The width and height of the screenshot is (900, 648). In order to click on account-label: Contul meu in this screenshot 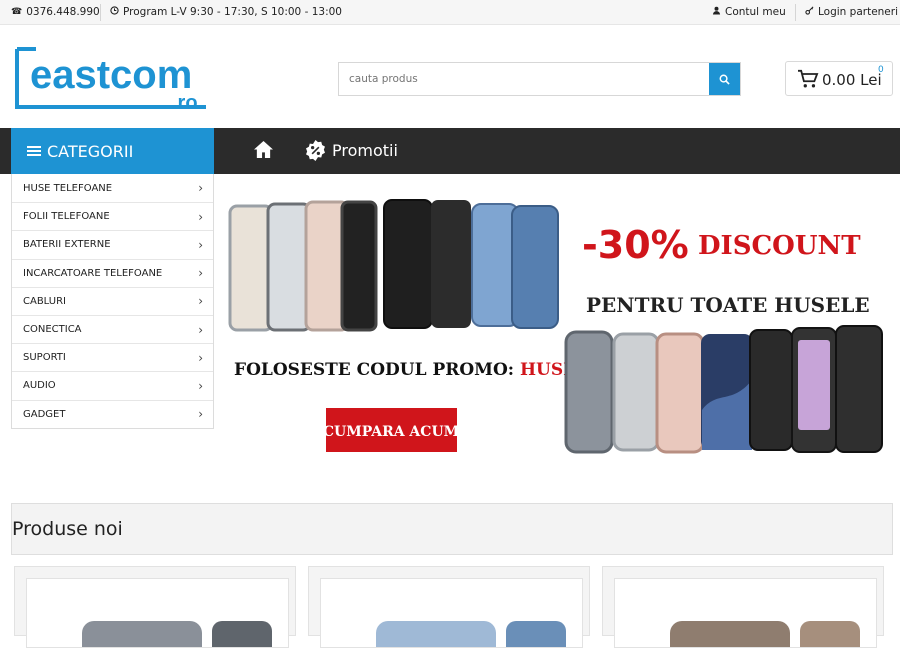, I will do `click(755, 12)`.